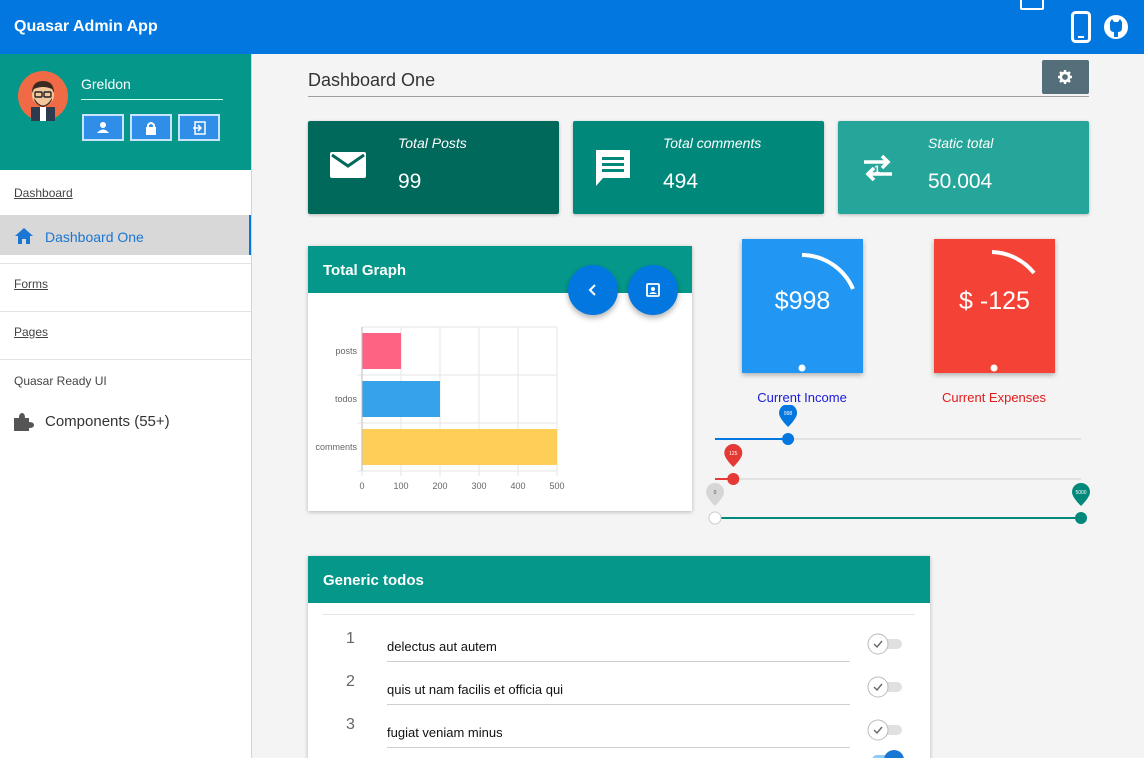 This screenshot has width=1144, height=758. What do you see at coordinates (410, 181) in the screenshot?
I see `stat-value: 99` at bounding box center [410, 181].